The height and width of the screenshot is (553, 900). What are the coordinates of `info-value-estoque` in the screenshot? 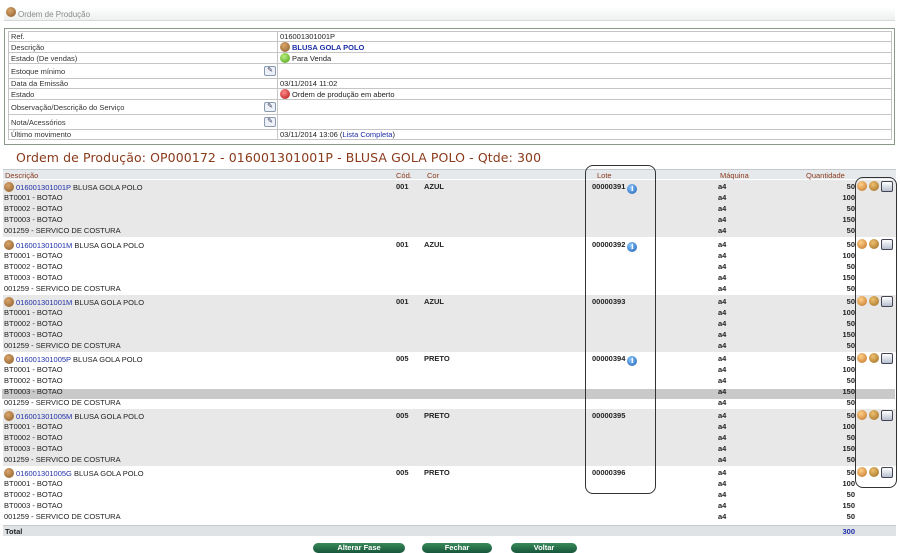 It's located at (584, 71).